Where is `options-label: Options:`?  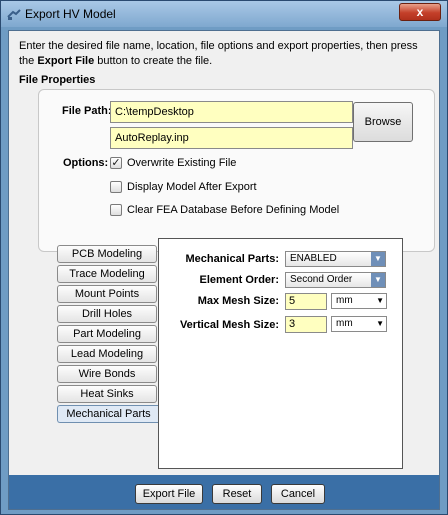
options-label: Options: is located at coordinates (86, 163).